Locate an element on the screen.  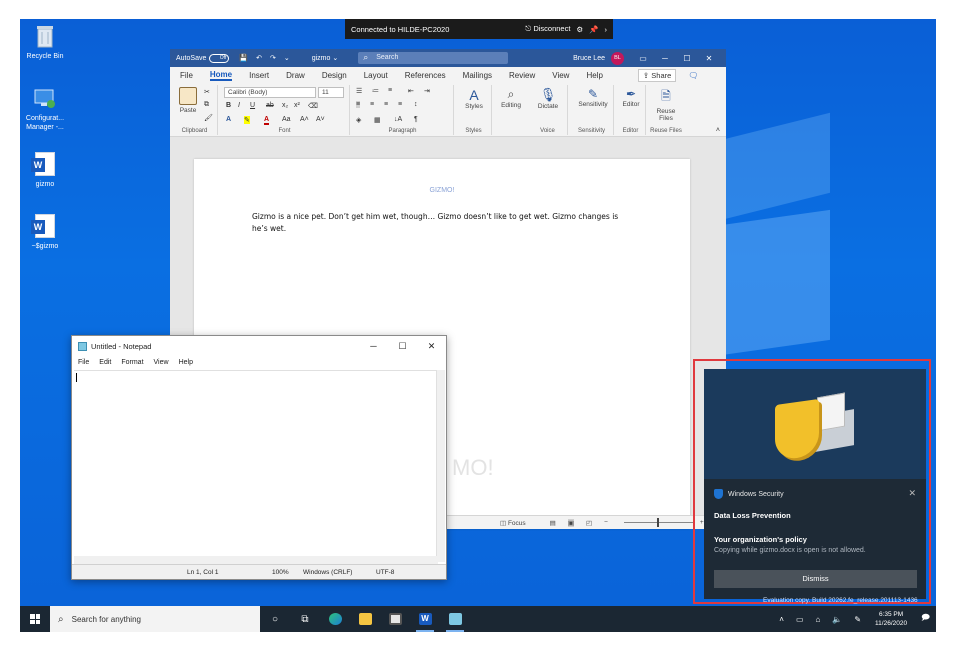
highlight-icon: ✎ is located at coordinates (247, 120).